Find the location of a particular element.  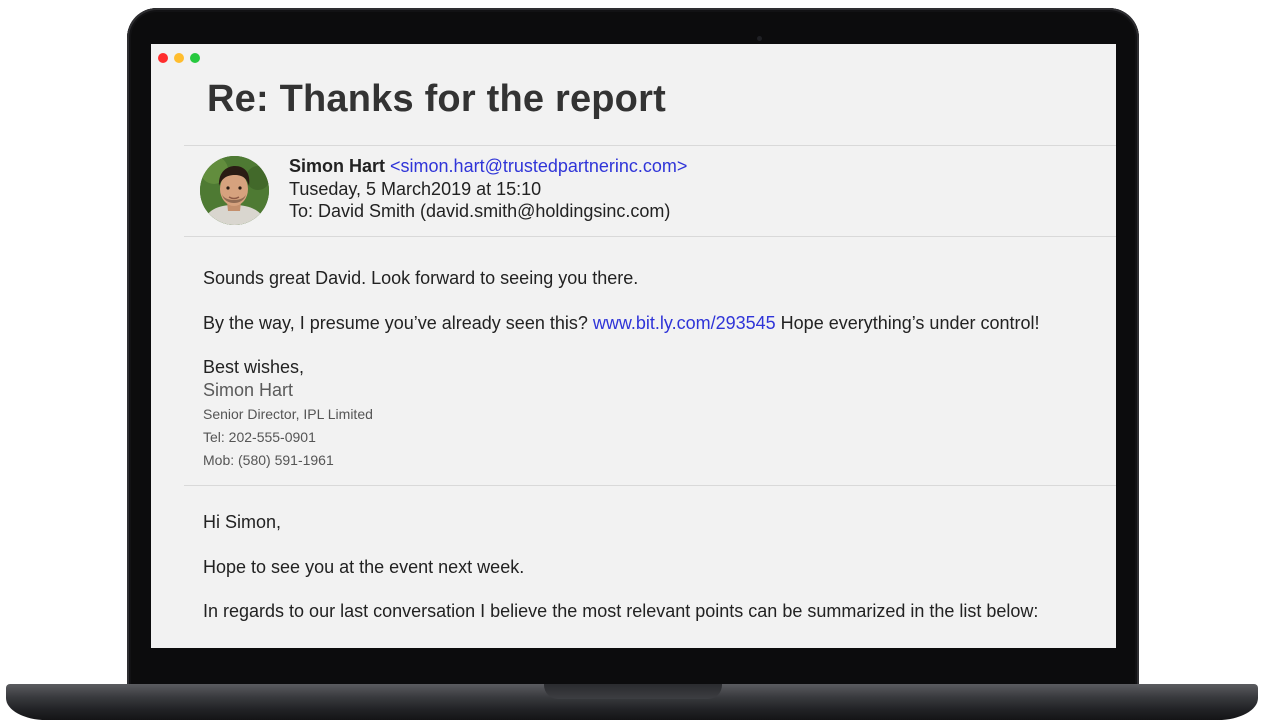

signature-title: Senior Director, IPL Limited is located at coordinates (288, 414).